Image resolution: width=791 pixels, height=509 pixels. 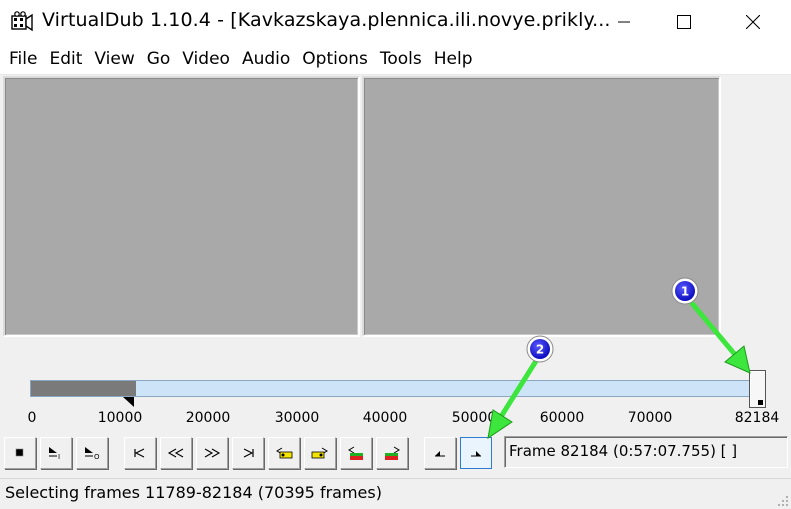 I want to click on selection-start-marker, so click(x=128, y=402).